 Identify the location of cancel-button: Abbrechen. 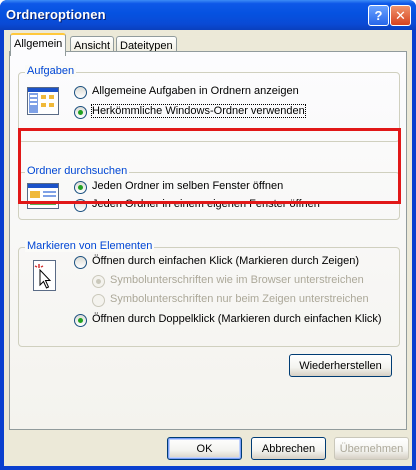
(288, 448).